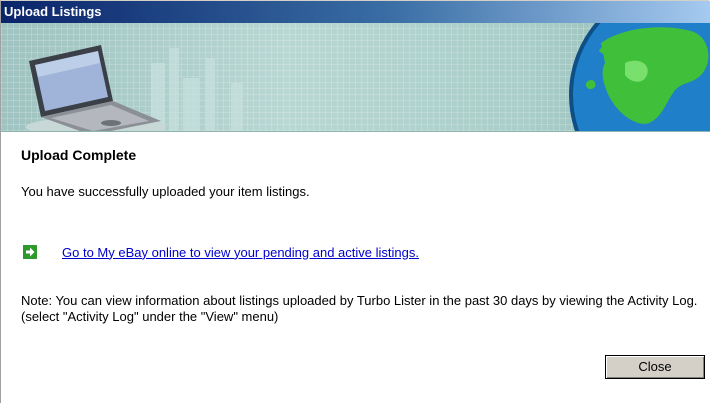 The height and width of the screenshot is (404, 710). Describe the element at coordinates (30, 252) in the screenshot. I see `green-arrow-icon` at that location.